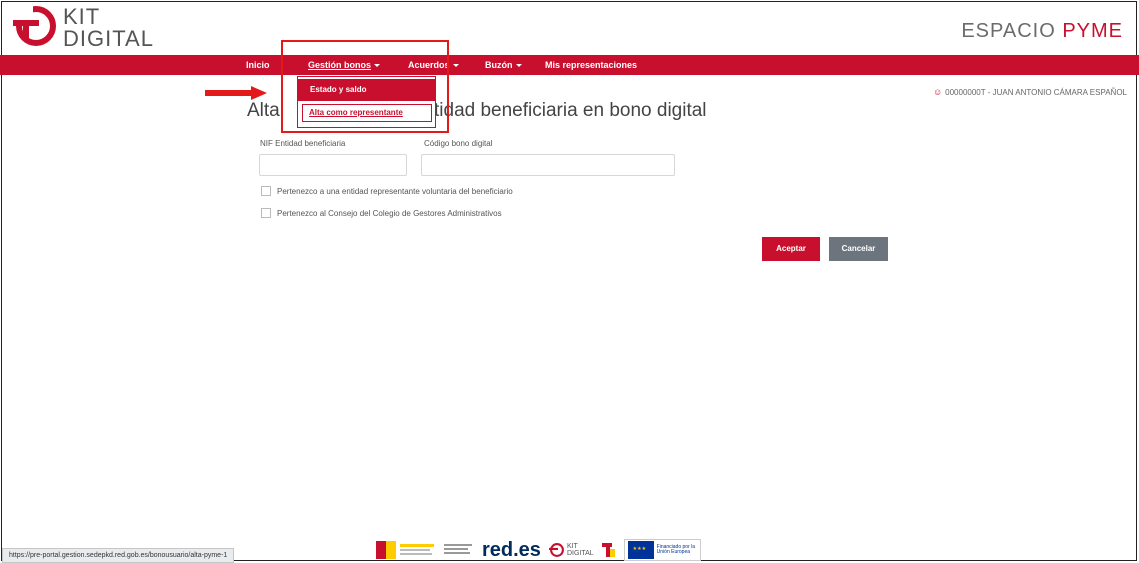 The height and width of the screenshot is (563, 1139). What do you see at coordinates (499, 65) in the screenshot?
I see `nav-buzon-label: Buzón` at bounding box center [499, 65].